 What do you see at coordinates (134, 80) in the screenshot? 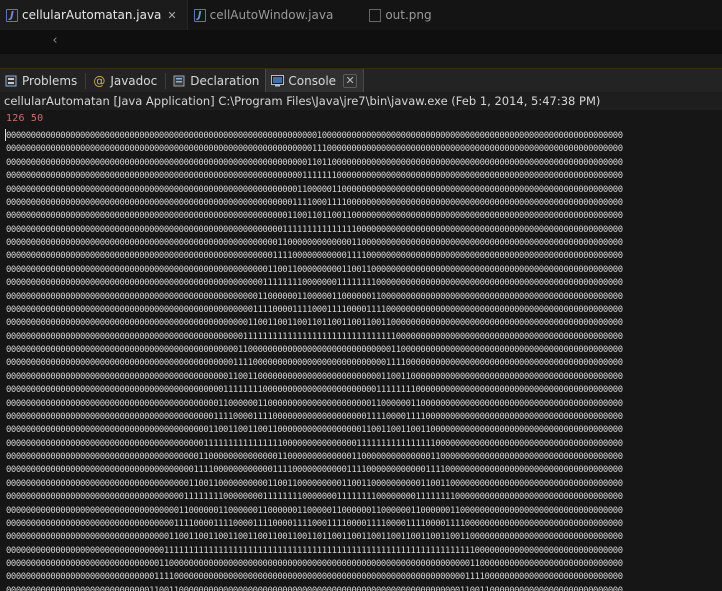
I see `tab-label: Javadoc` at bounding box center [134, 80].